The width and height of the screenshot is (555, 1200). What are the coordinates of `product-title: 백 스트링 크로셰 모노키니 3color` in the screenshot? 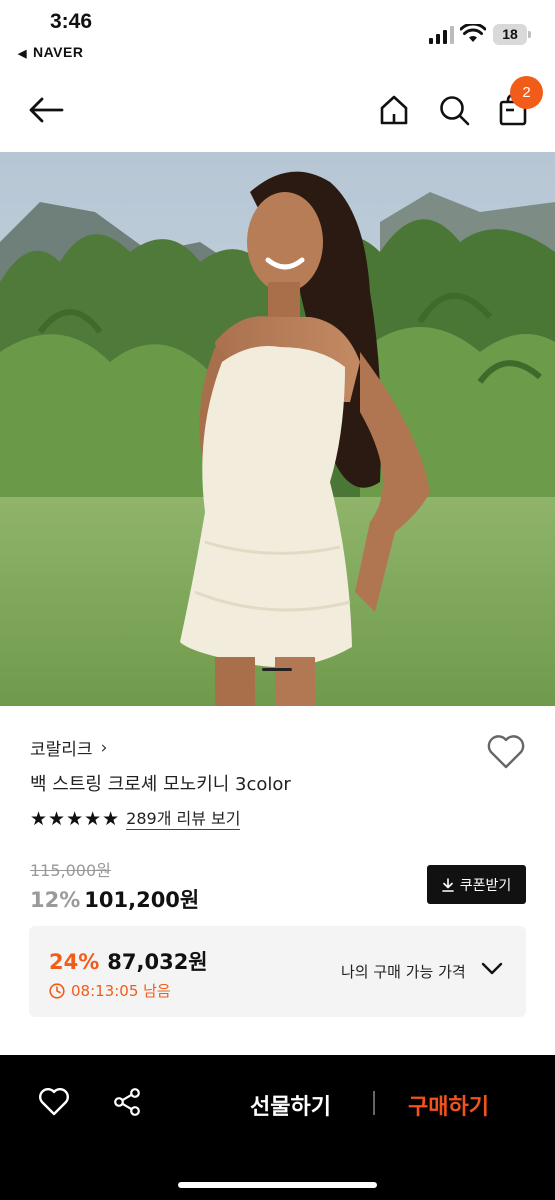 It's located at (160, 784).